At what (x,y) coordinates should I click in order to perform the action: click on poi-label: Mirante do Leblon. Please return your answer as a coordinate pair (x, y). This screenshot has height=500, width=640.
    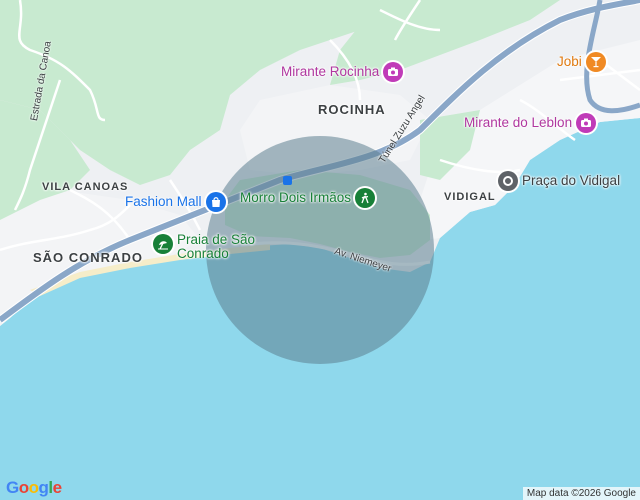
    Looking at the image, I should click on (518, 123).